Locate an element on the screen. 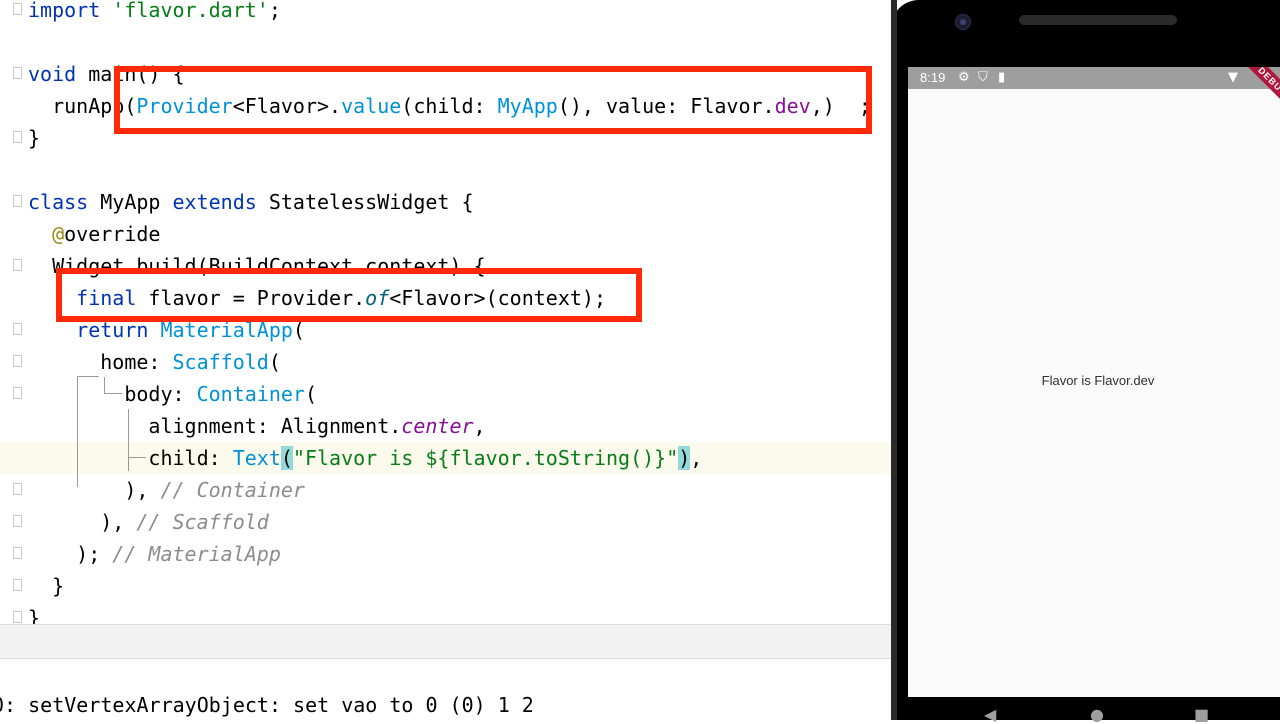 The height and width of the screenshot is (724, 1280). code-text: body: Container( is located at coordinates (172, 394).